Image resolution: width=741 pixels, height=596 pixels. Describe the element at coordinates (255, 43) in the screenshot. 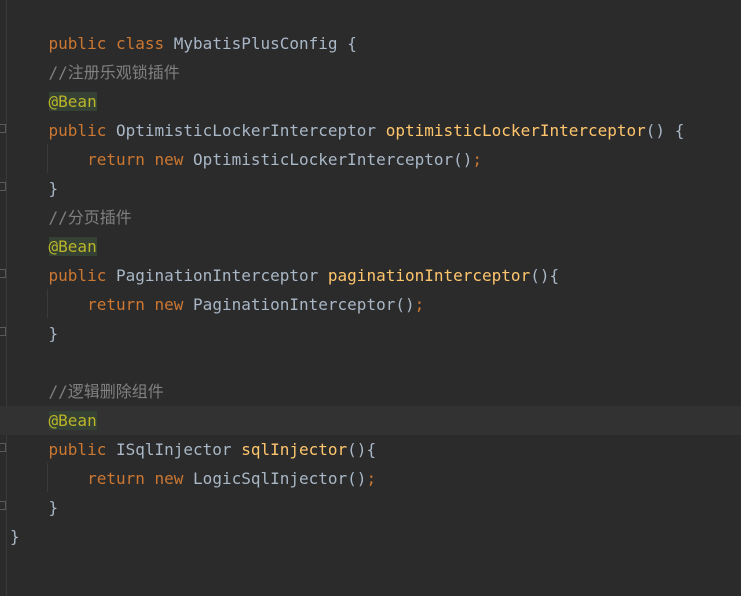

I see `class-name: MybatisPlusConfig` at that location.